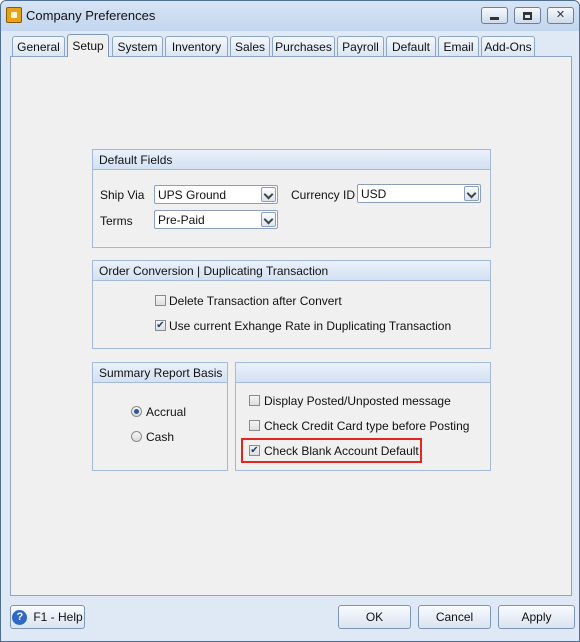  I want to click on cash-radio, so click(136, 436).